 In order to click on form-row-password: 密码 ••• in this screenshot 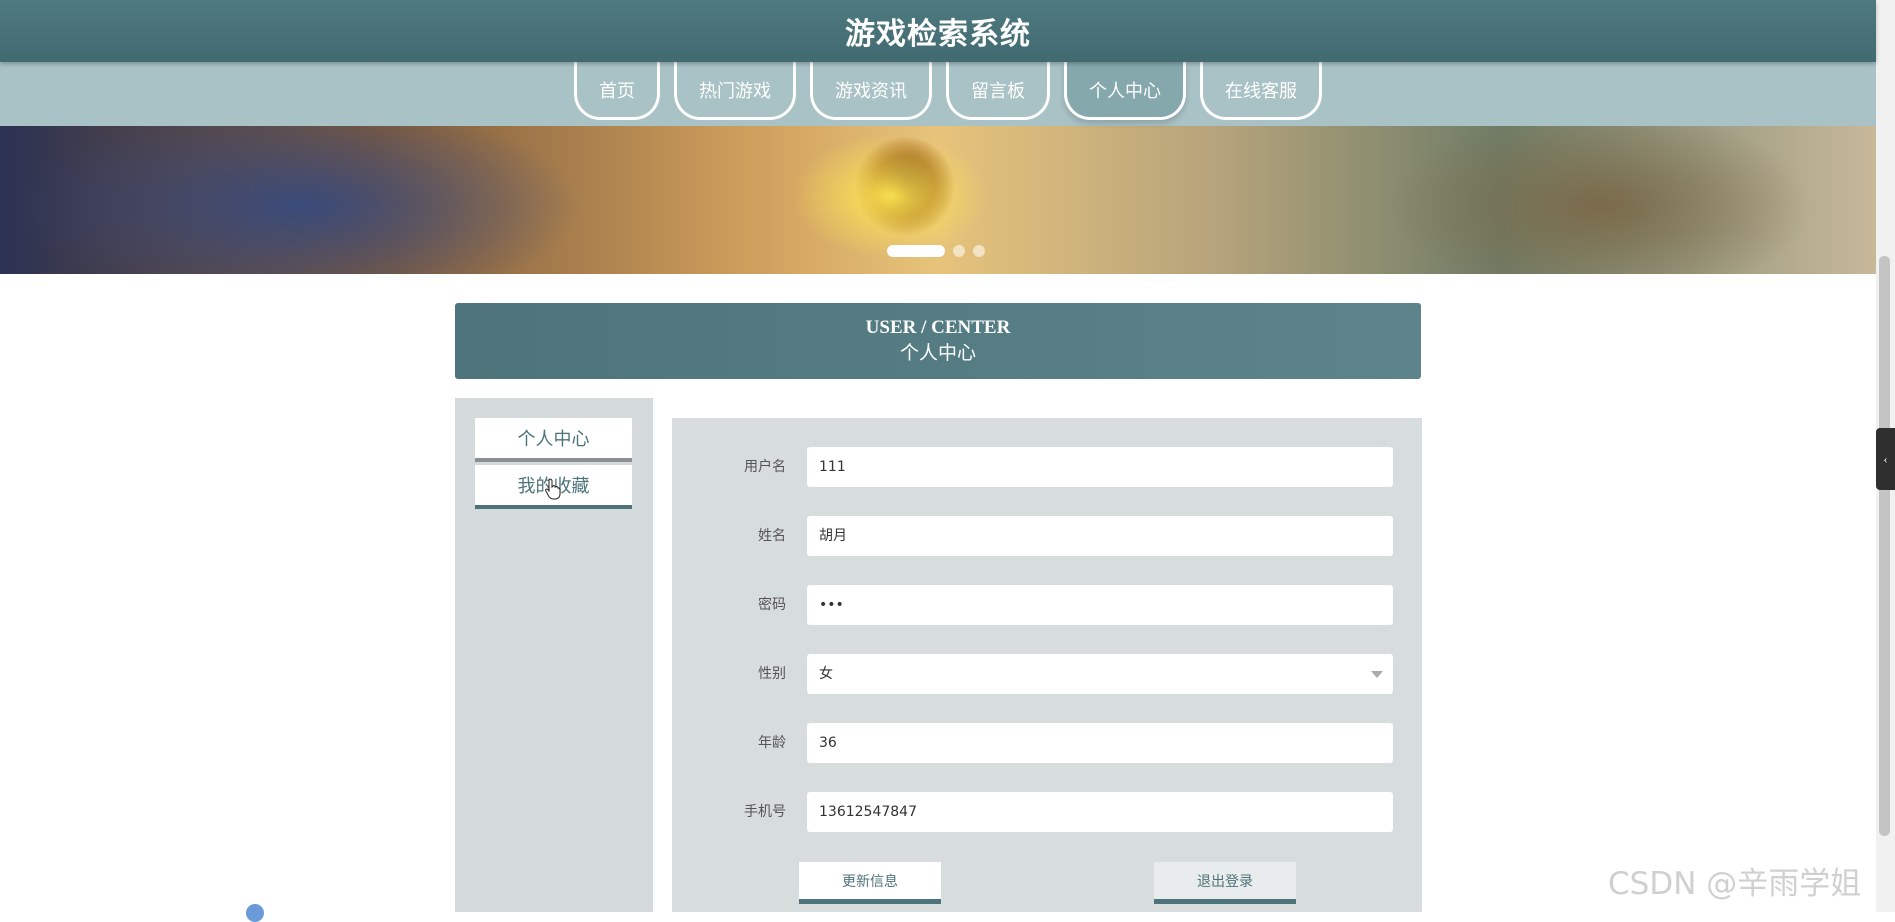, I will do `click(1047, 605)`.